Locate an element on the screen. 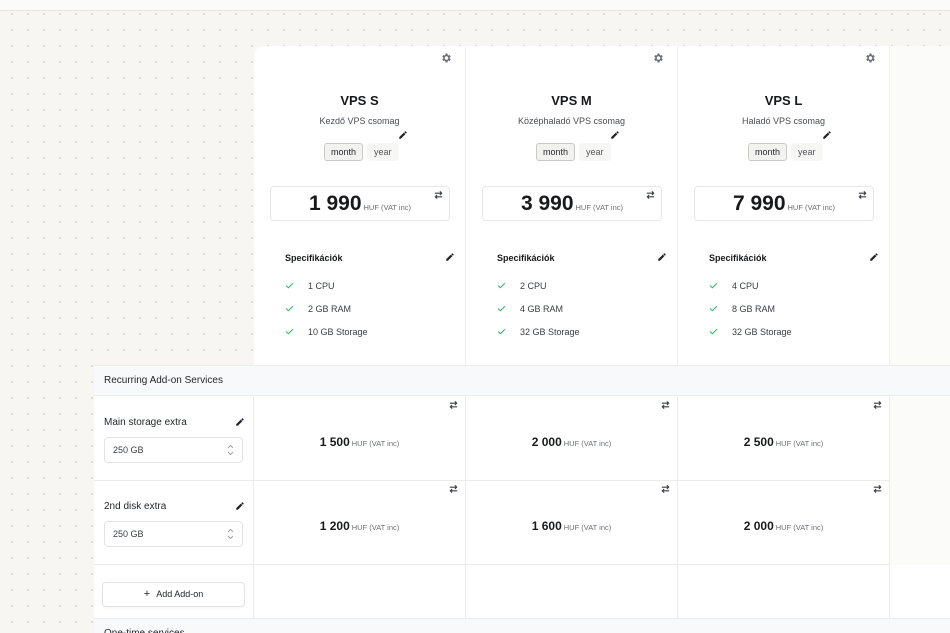 The width and height of the screenshot is (950, 633). onetime-header: One-time services is located at coordinates (522, 626).